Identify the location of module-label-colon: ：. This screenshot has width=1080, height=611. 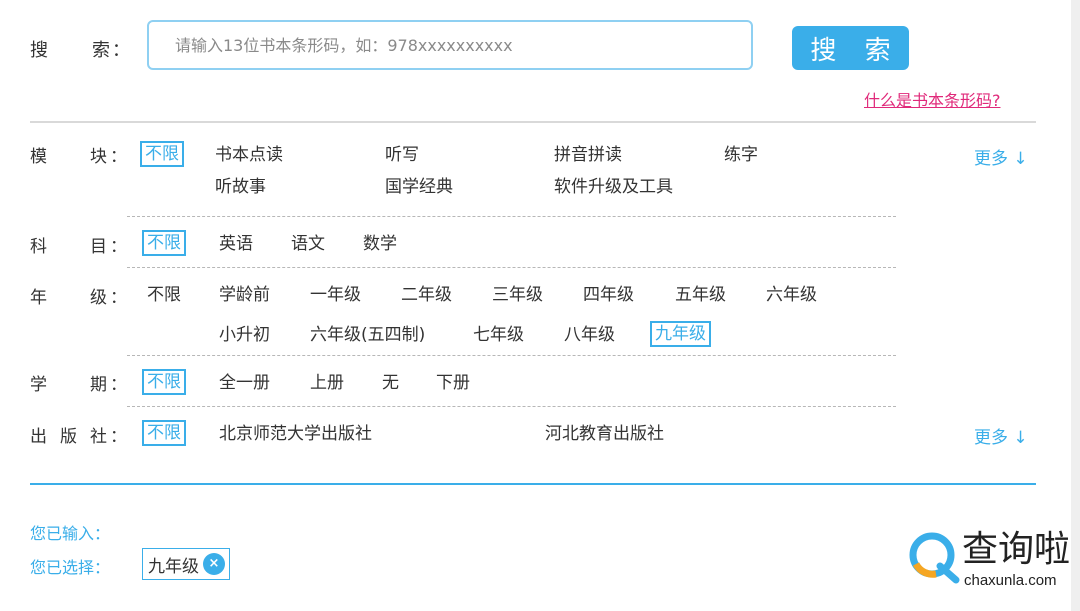
(118, 157).